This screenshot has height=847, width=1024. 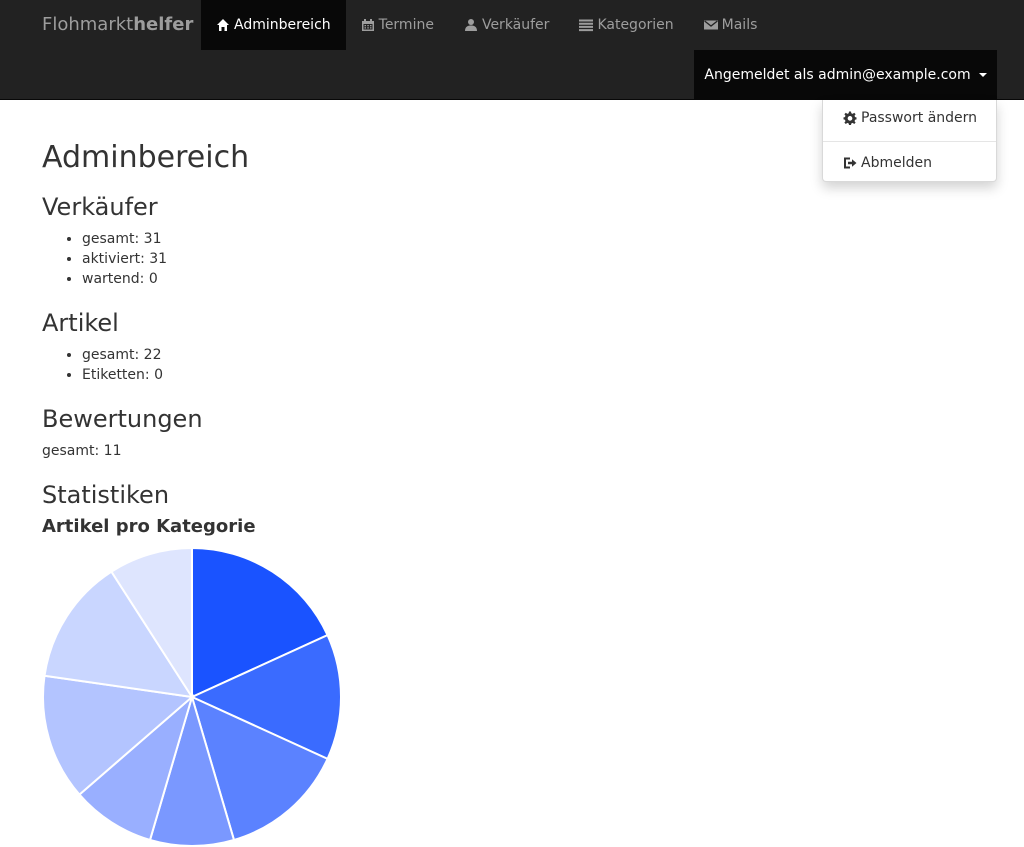 I want to click on nav-item-label: Mails, so click(x=739, y=25).